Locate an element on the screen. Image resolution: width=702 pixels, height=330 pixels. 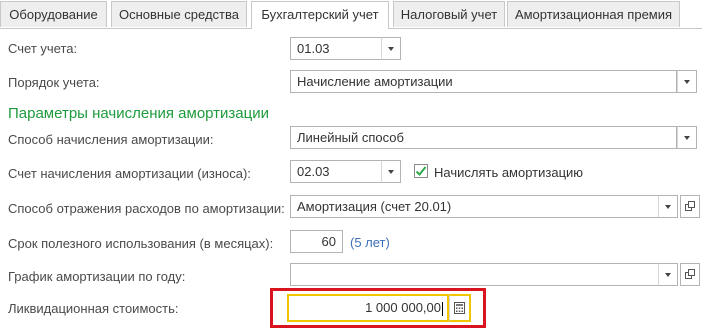
method-label: Способ начисления амортизации: is located at coordinates (111, 139).